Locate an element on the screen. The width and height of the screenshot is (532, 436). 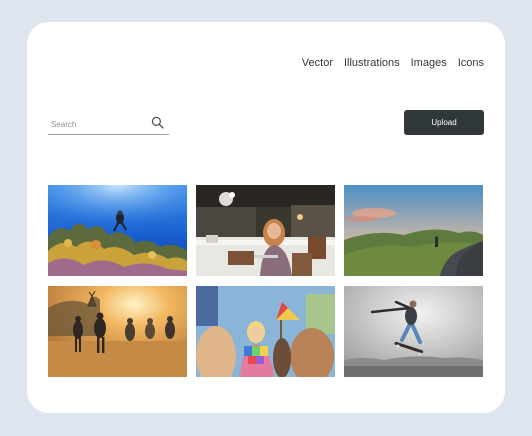
nav-icons: Icons is located at coordinates (471, 63).